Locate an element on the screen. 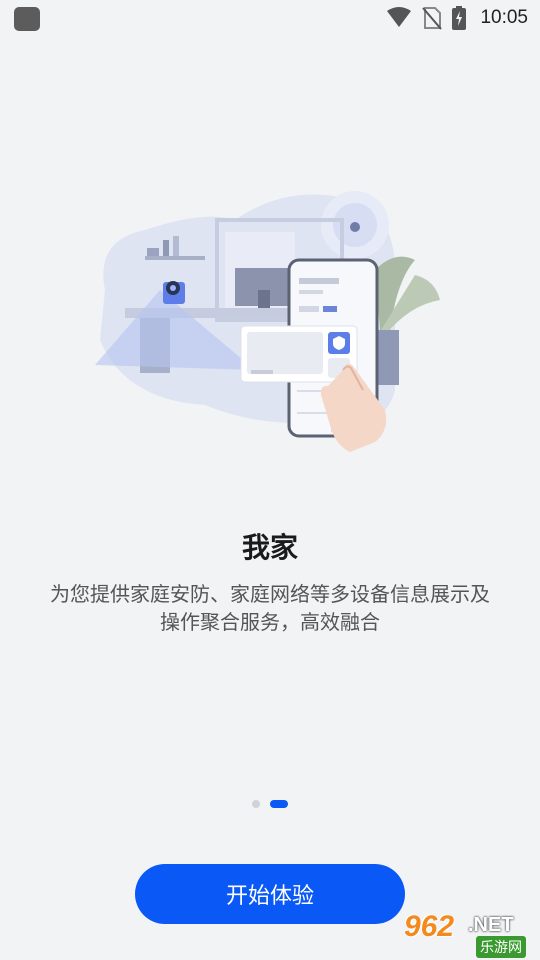 The width and height of the screenshot is (540, 960). no-sim-icon is located at coordinates (432, 18).